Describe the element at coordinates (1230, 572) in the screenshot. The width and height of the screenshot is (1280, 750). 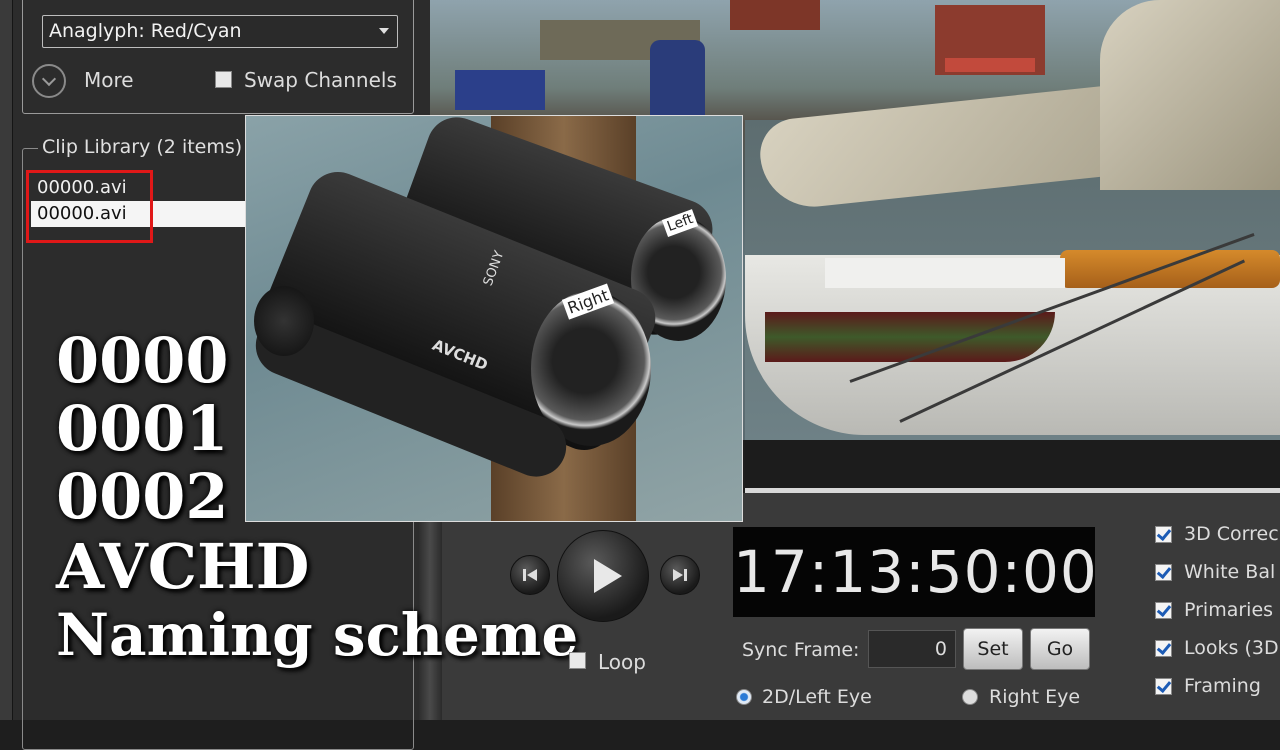
I see `correction-white-balance-label: White Bal` at that location.